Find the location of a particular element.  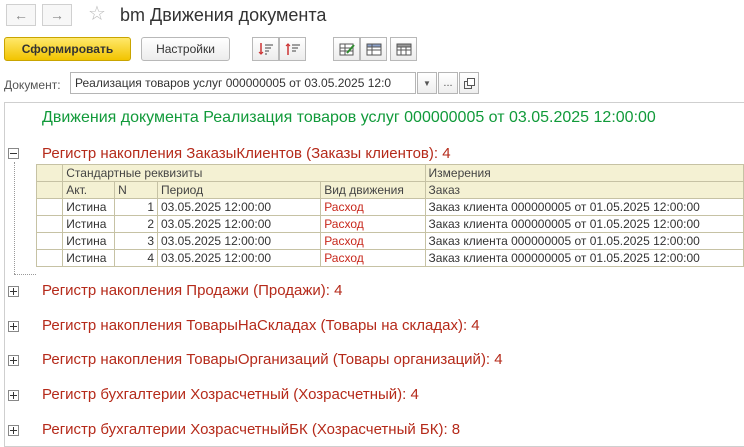

dropdown-arrow-icon: ▼ is located at coordinates (427, 83).